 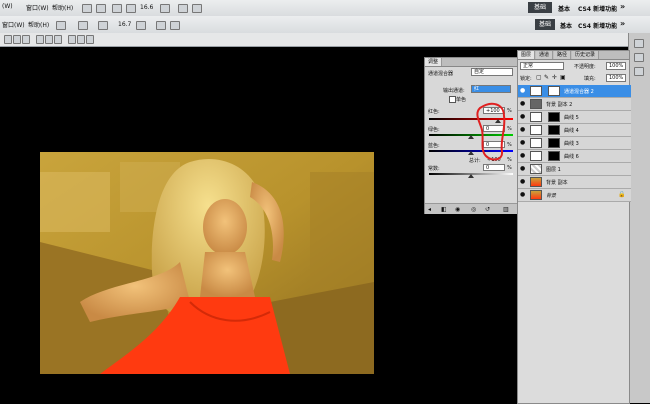 What do you see at coordinates (564, 8) in the screenshot?
I see `workspace-basic: 基本` at bounding box center [564, 8].